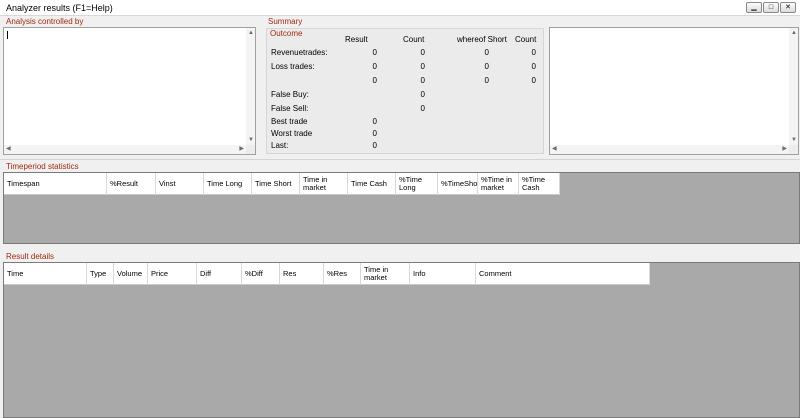 This screenshot has height=418, width=800. What do you see at coordinates (276, 184) in the screenshot?
I see `col-header: Time Short` at bounding box center [276, 184].